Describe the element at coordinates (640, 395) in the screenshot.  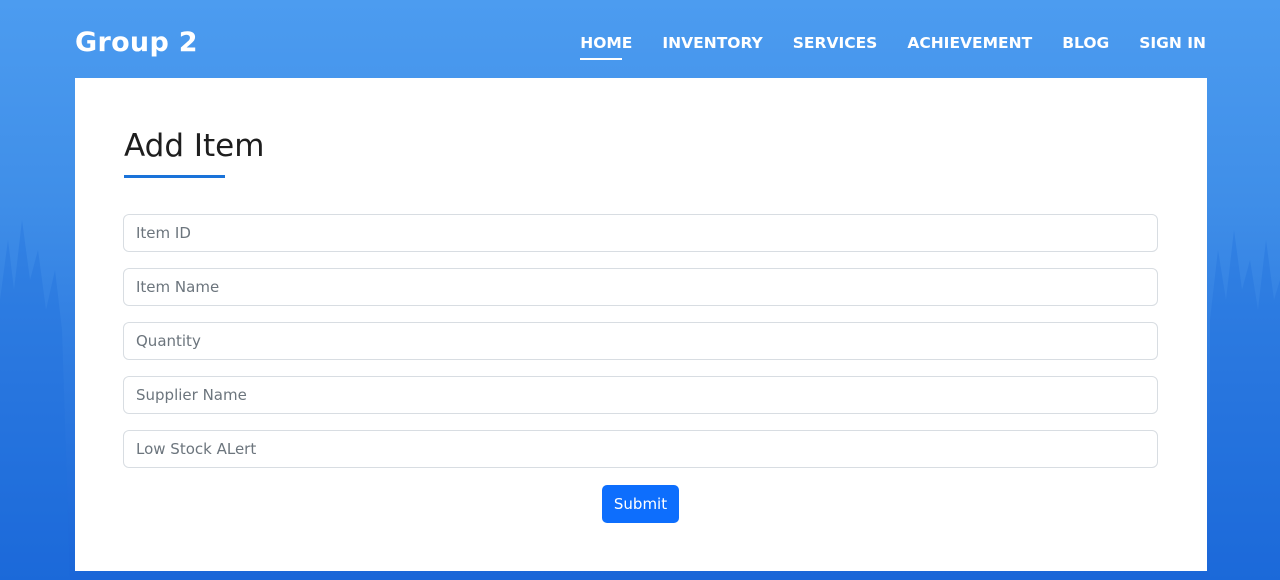
I see `supplier-name-input` at that location.